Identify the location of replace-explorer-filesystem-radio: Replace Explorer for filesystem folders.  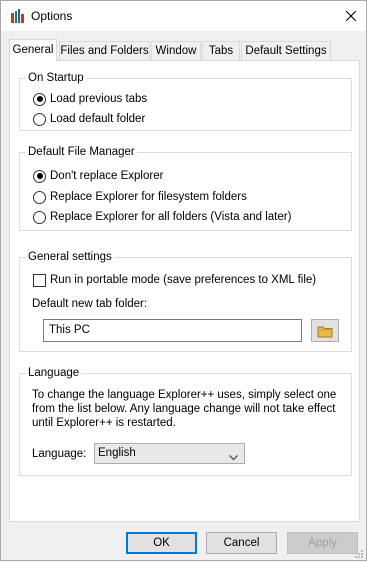
(140, 197).